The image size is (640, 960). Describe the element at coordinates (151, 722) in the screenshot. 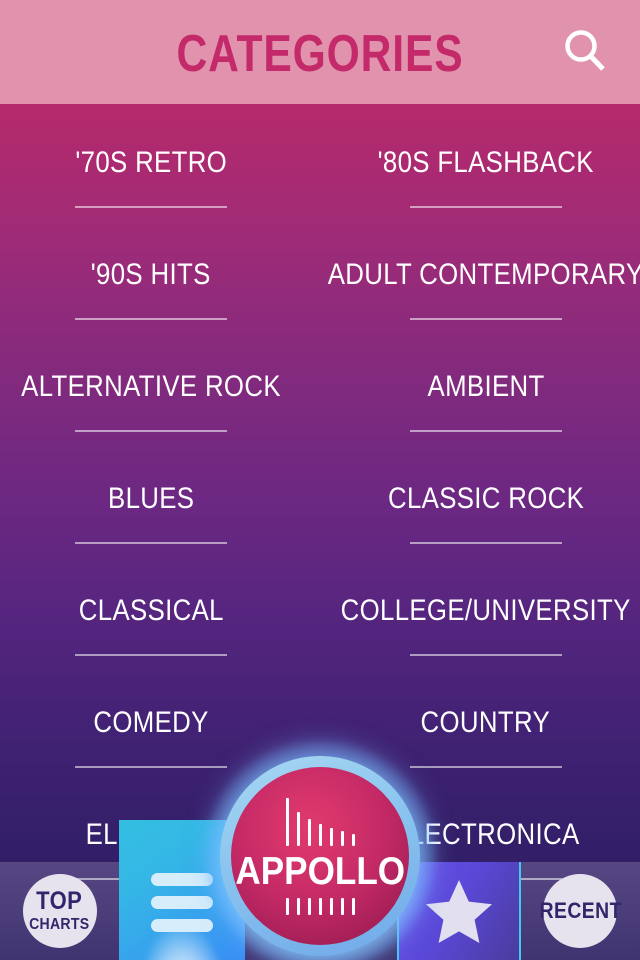

I see `category-label: COMEDY` at that location.